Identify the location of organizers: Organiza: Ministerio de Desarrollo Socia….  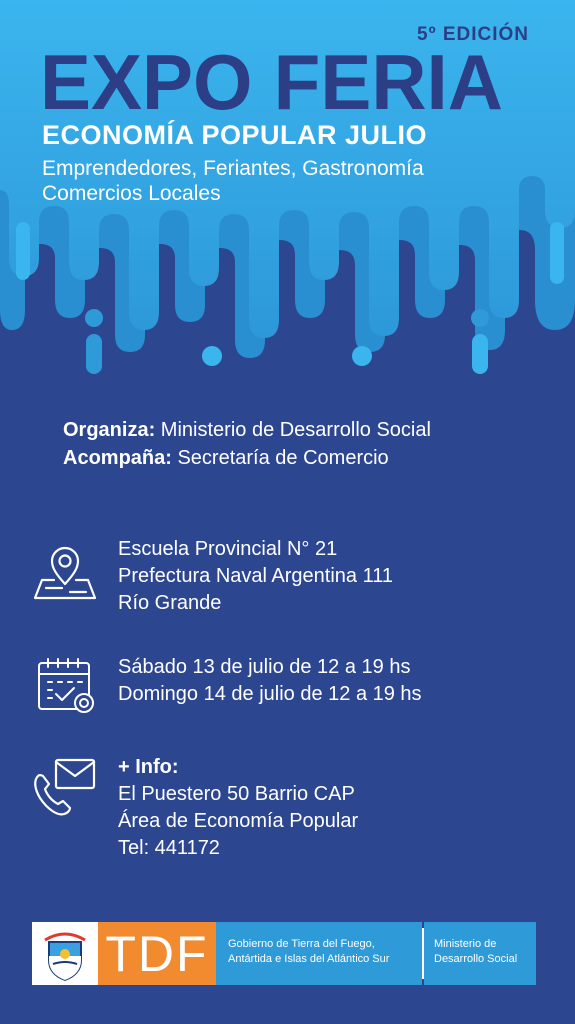
(247, 444).